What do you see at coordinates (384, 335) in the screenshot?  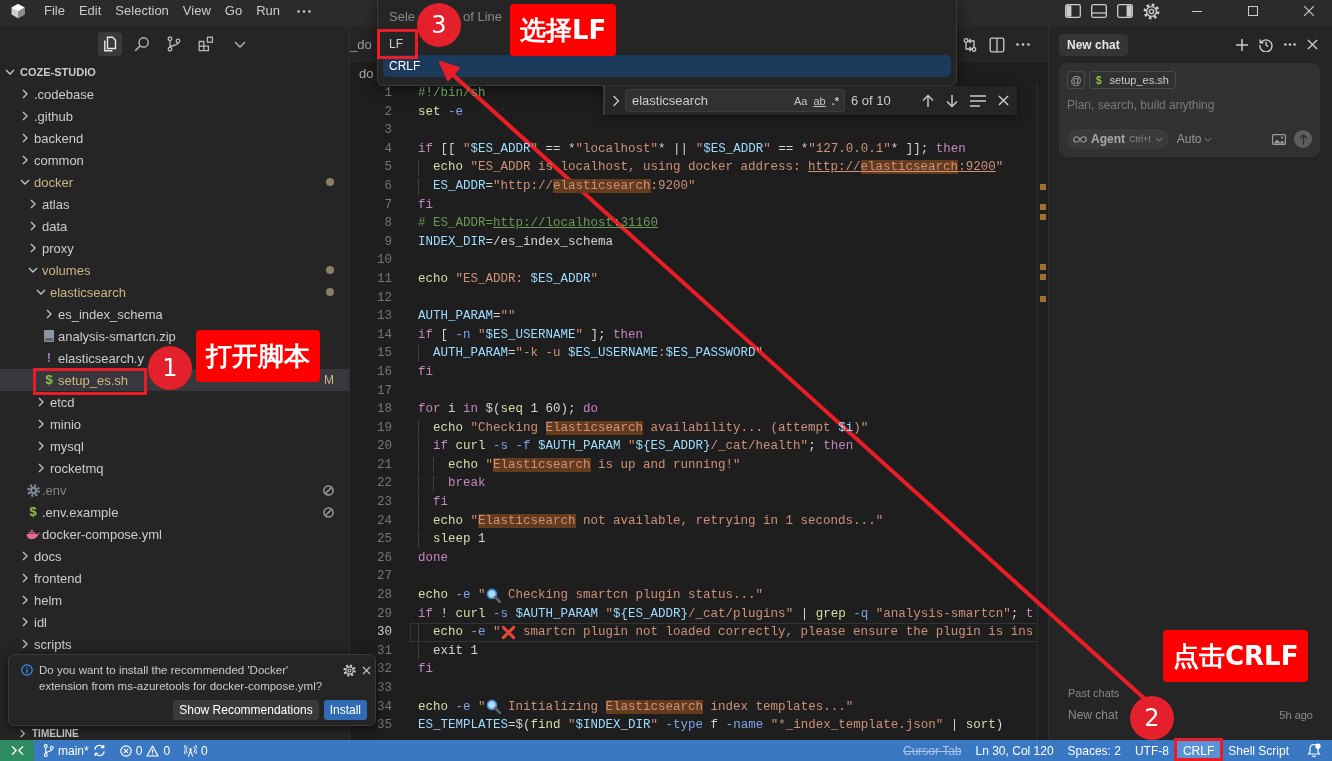 I see `line-number: 14` at bounding box center [384, 335].